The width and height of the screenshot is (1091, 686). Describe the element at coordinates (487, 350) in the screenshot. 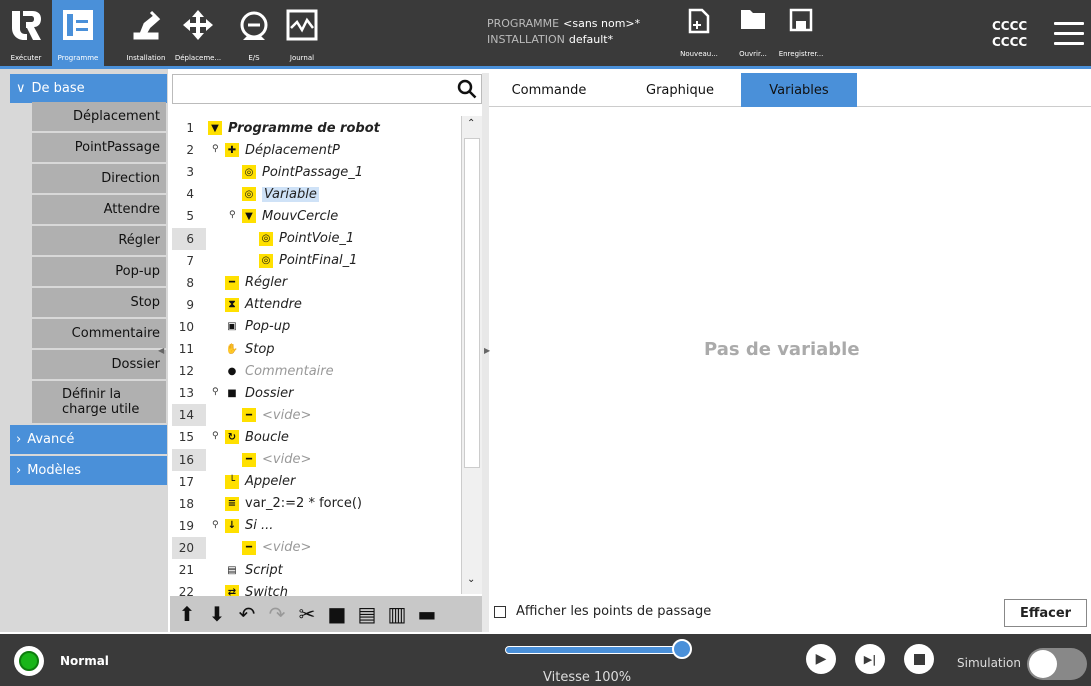

I see `collapse-right-icon: ▶` at that location.